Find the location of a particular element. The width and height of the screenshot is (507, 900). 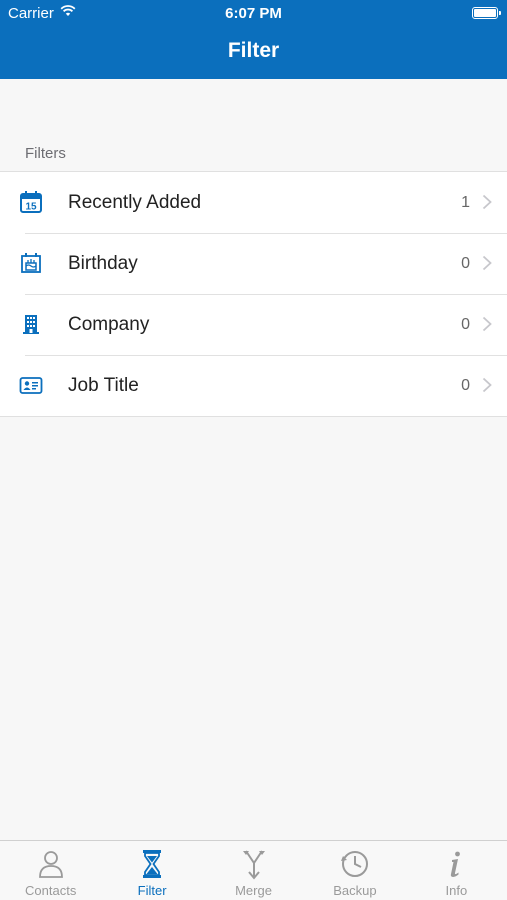

status-time: 6:07 PM is located at coordinates (253, 13).